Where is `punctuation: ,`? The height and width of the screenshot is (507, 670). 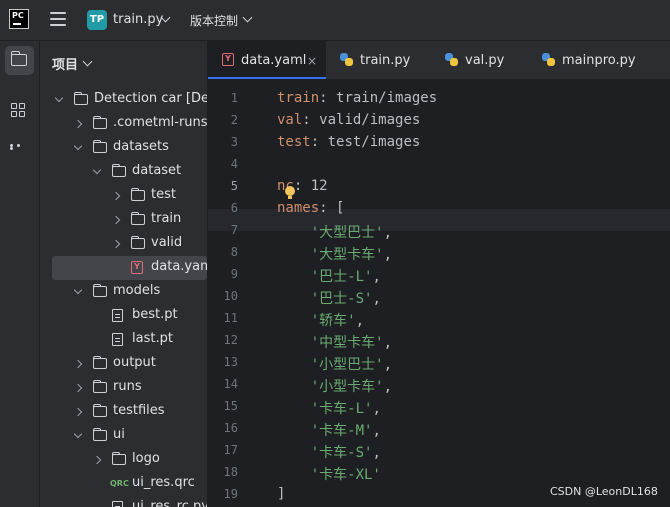
punctuation: , is located at coordinates (388, 343).